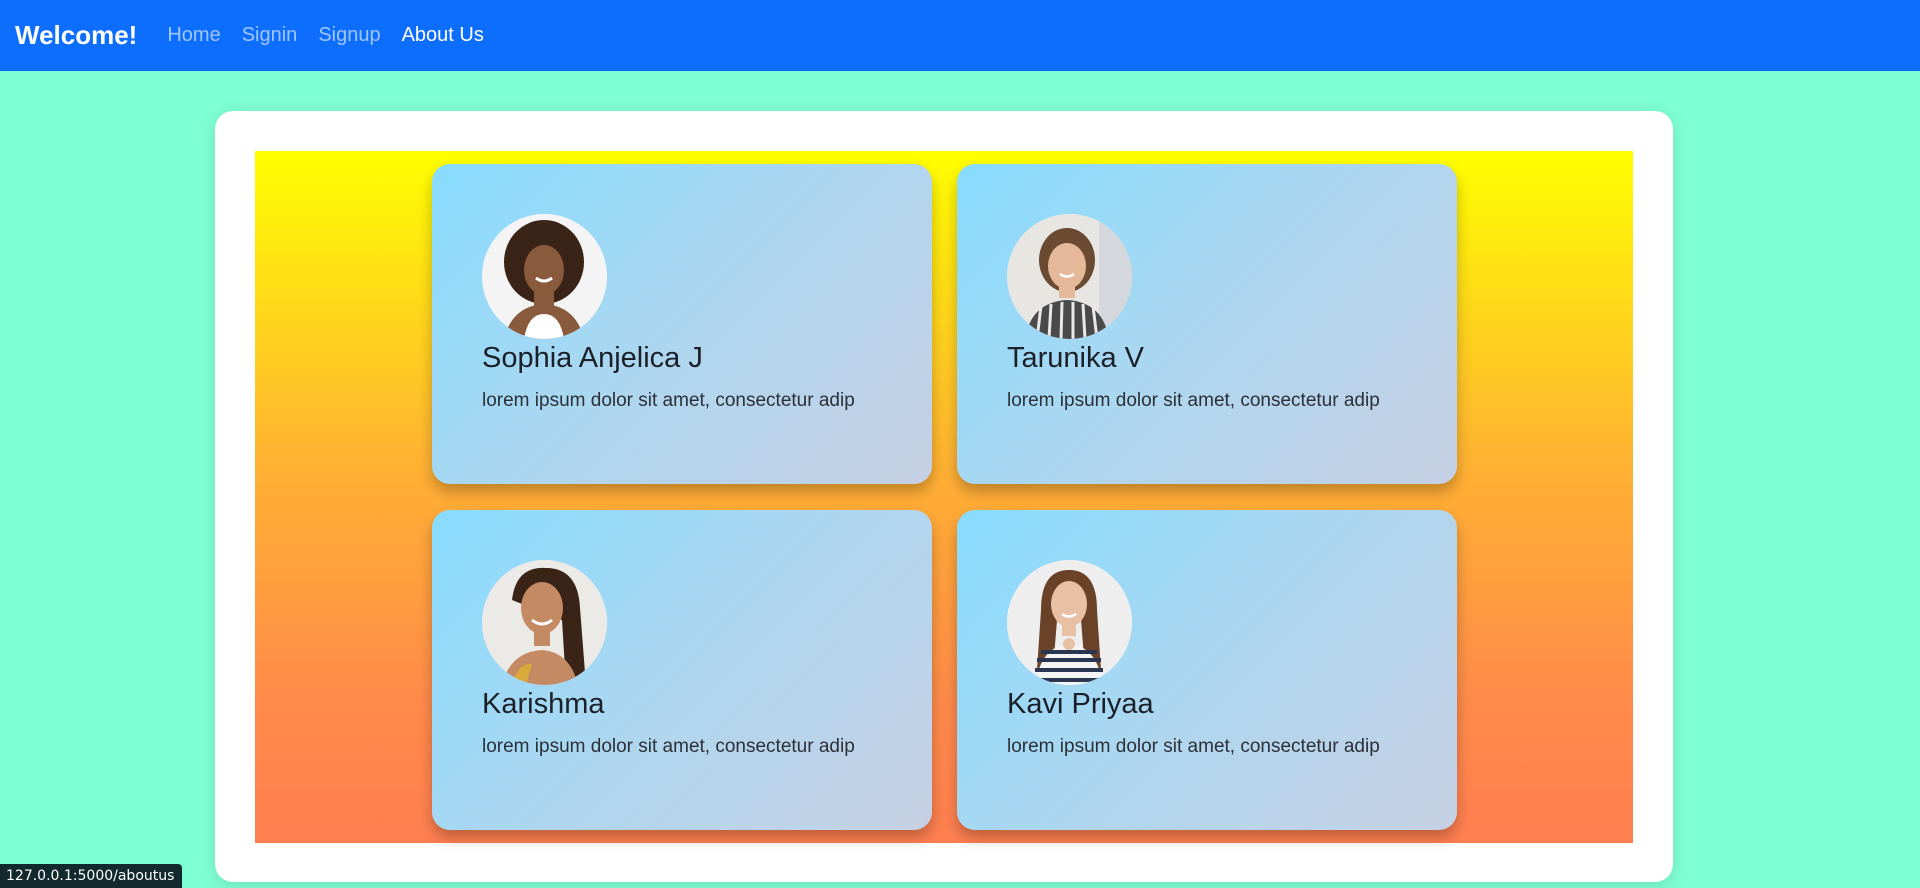 This screenshot has width=1920, height=888. I want to click on member-name: Tarunika V, so click(1076, 358).